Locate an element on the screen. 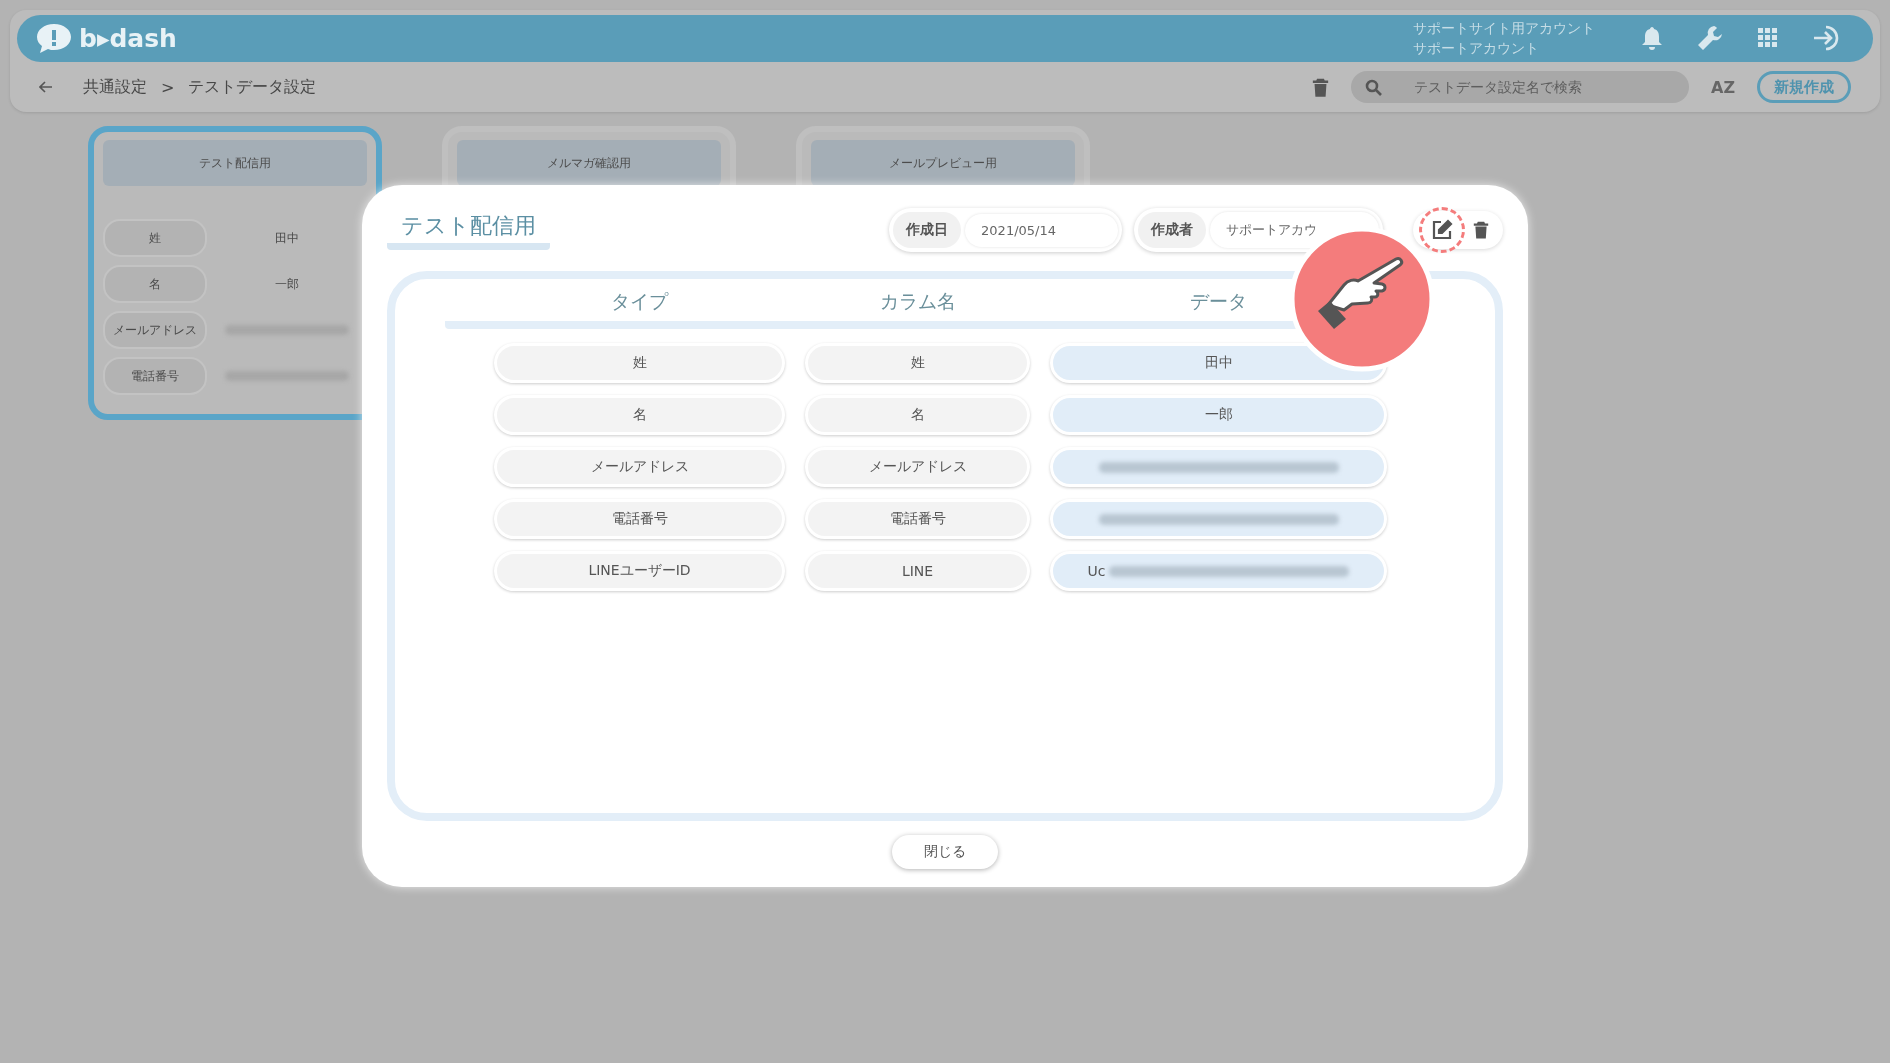 The height and width of the screenshot is (1063, 1890). type-cell: 電話番号 is located at coordinates (639, 519).